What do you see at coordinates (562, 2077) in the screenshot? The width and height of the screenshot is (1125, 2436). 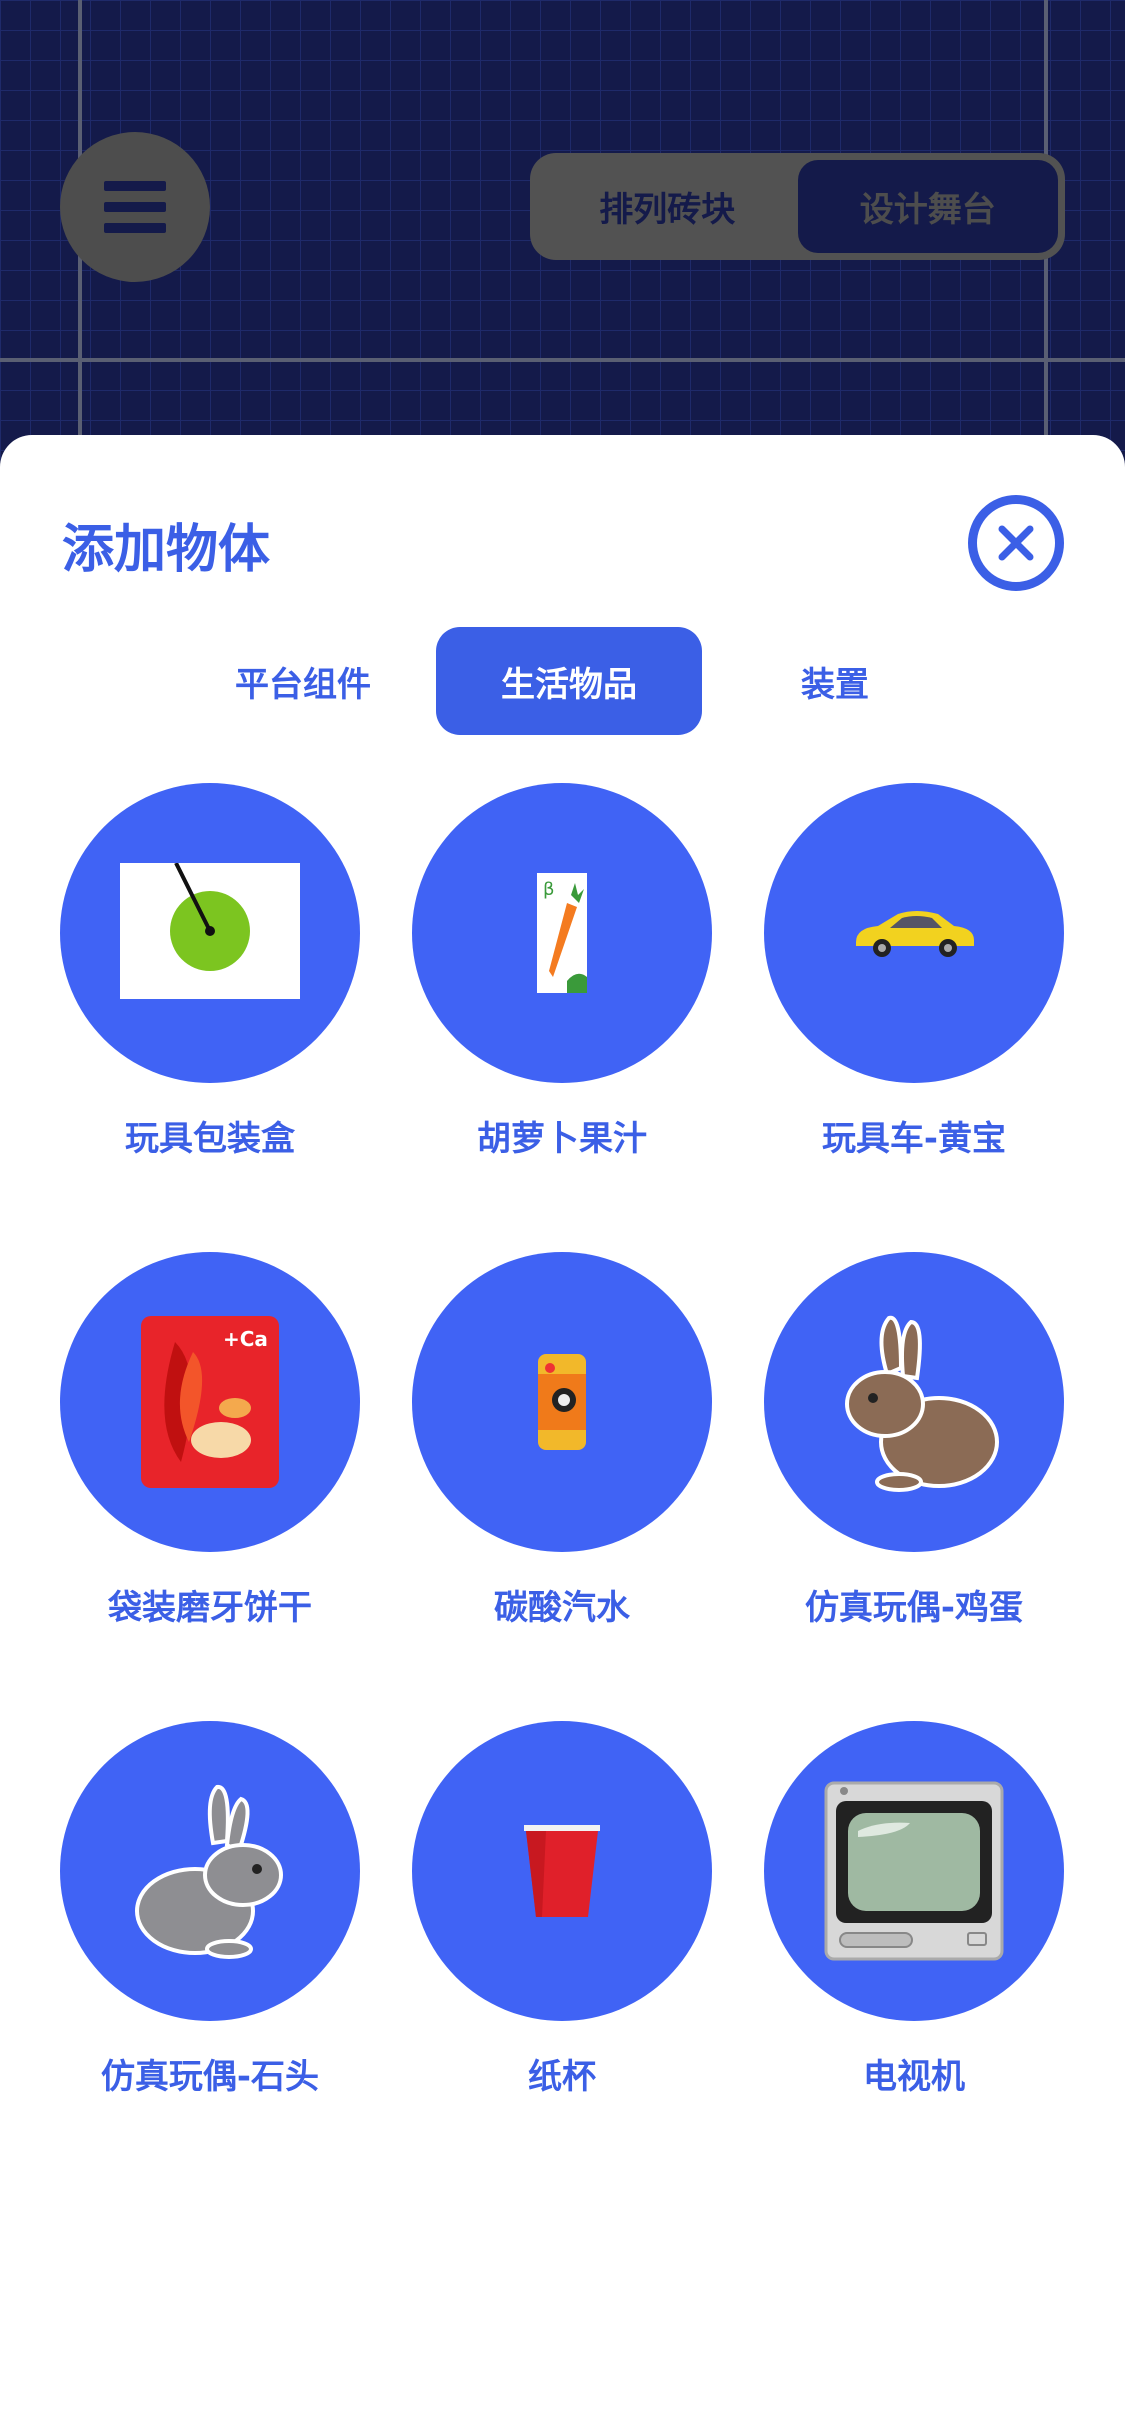 I see `item-label: 纸杯` at bounding box center [562, 2077].